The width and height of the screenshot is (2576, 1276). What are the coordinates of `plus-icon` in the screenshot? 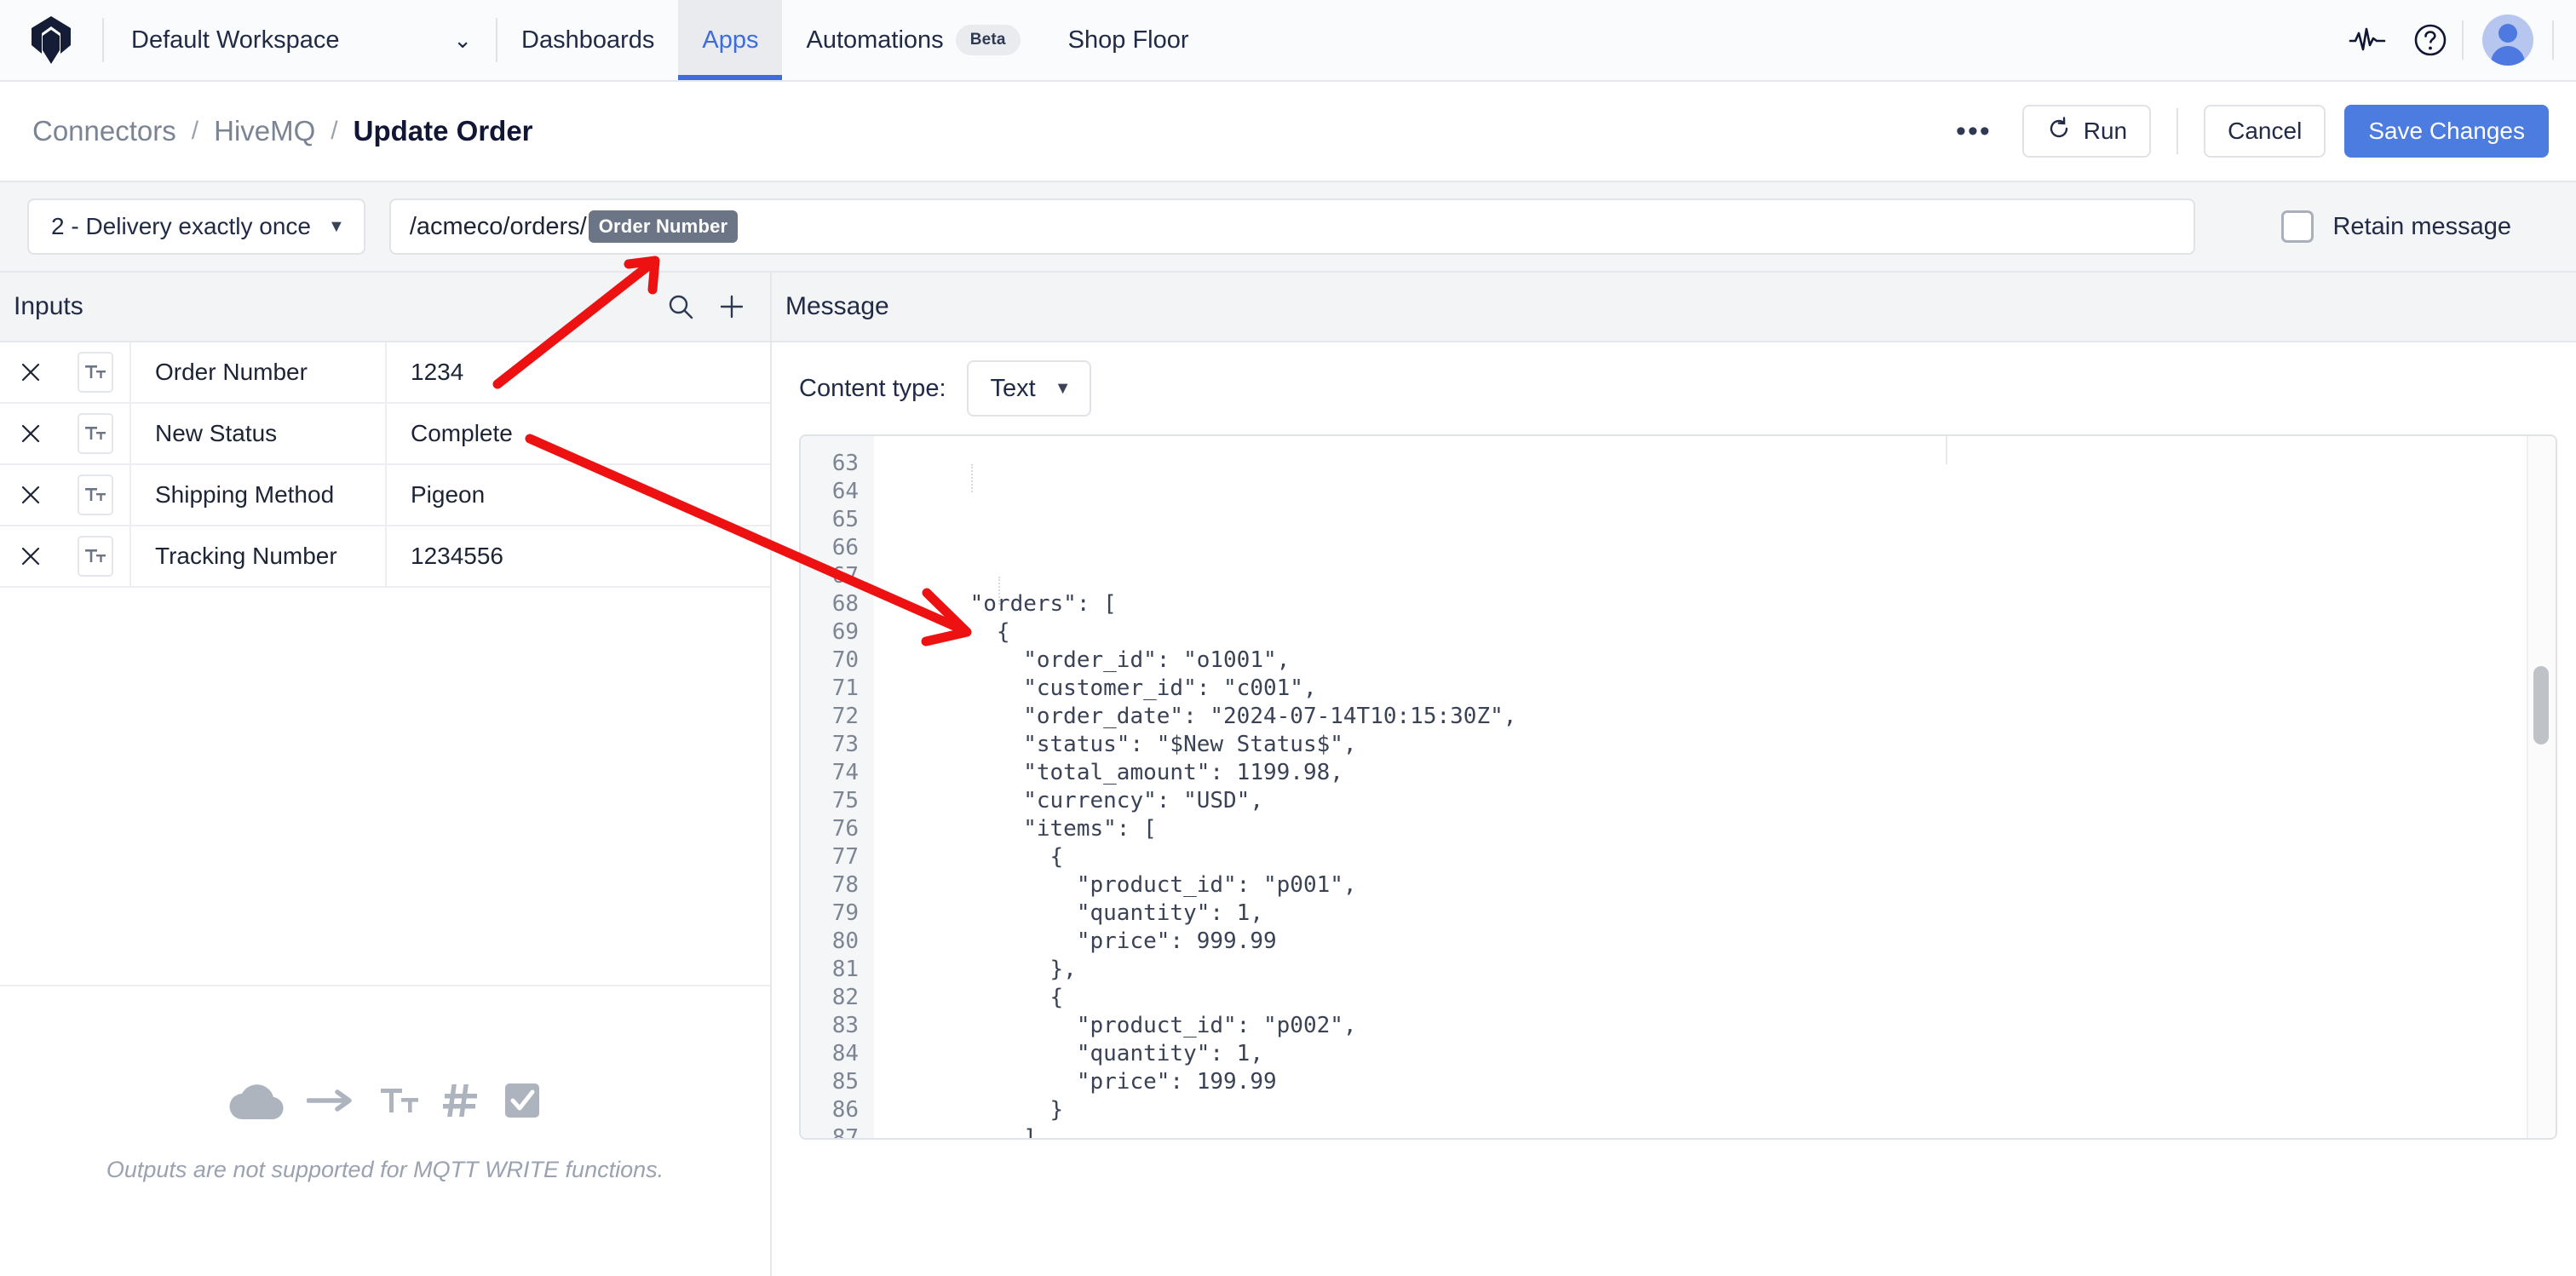 It's located at (731, 306).